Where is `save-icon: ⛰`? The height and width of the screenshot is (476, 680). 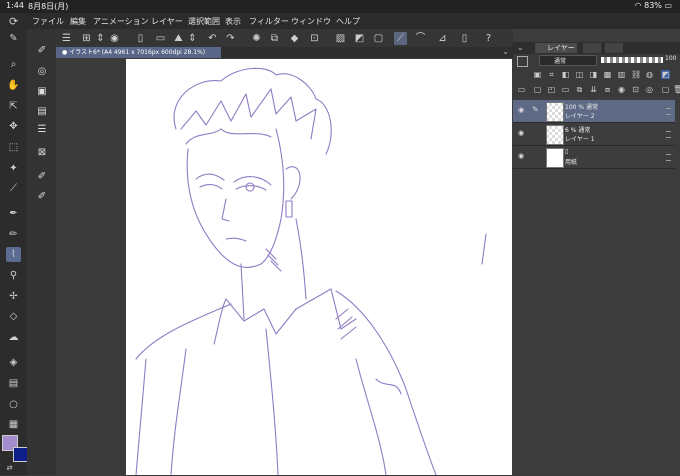 save-icon: ⛰ is located at coordinates (178, 38).